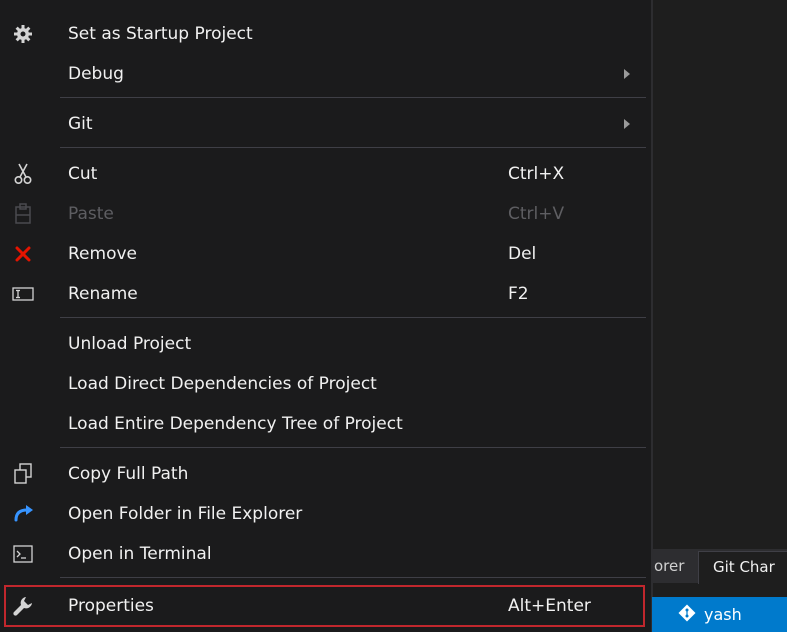 The image size is (787, 632). What do you see at coordinates (522, 254) in the screenshot?
I see `menu-item-shortcut: Del` at bounding box center [522, 254].